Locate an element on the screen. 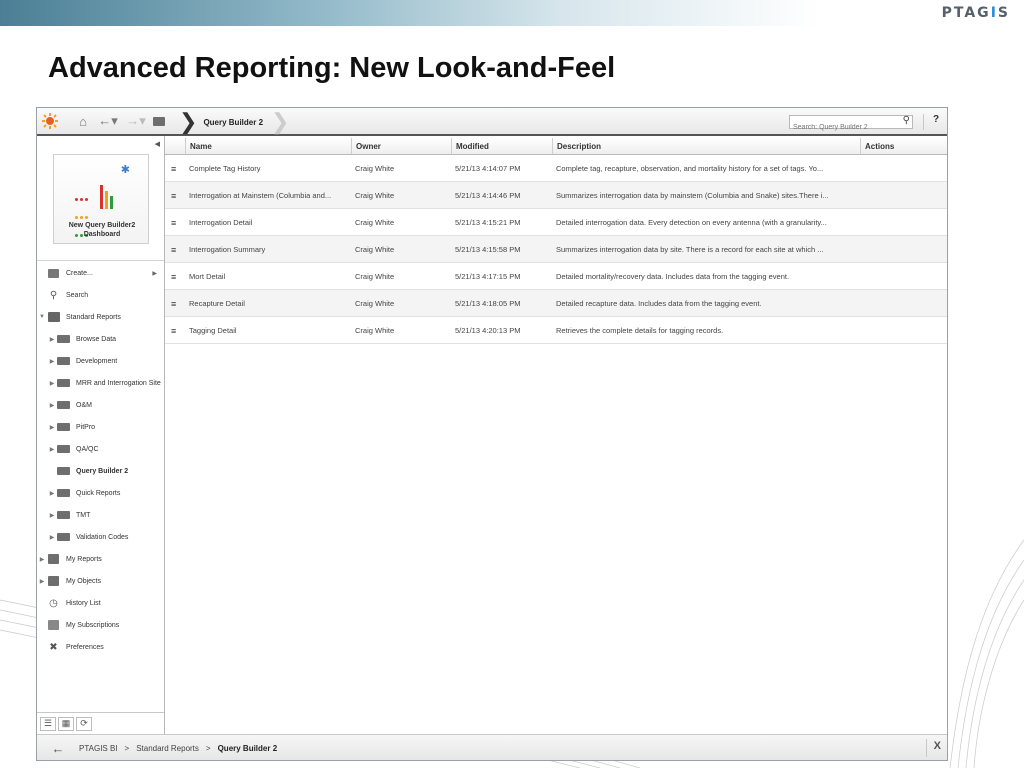  row-name: Interrogation Detail is located at coordinates (268, 222).